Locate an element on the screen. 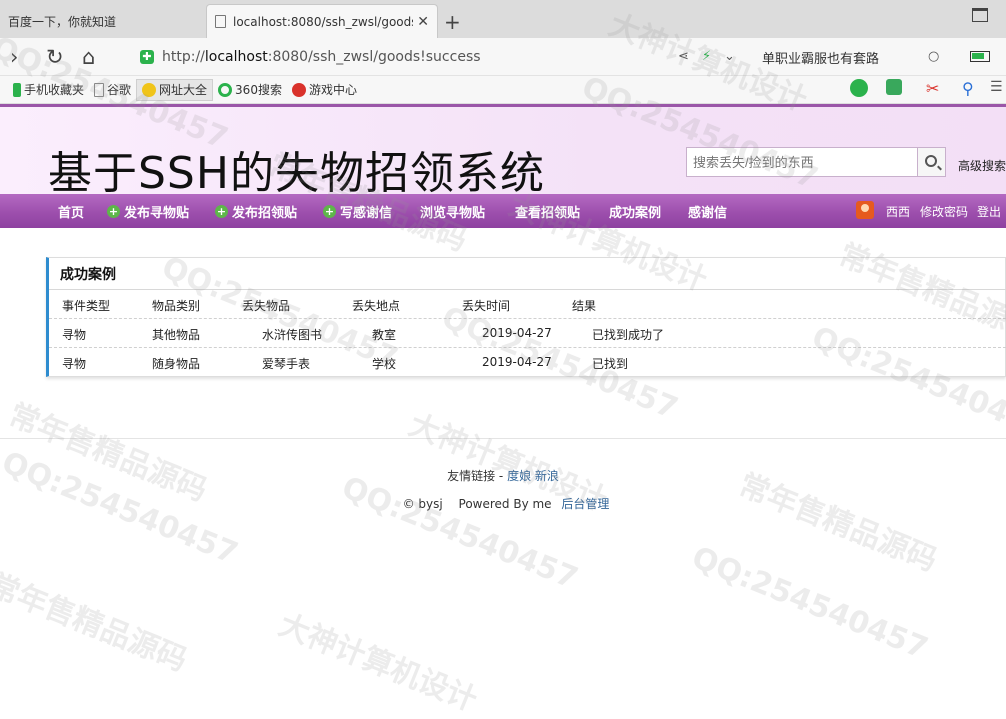  scissors-icon: ✂ is located at coordinates (936, 90).